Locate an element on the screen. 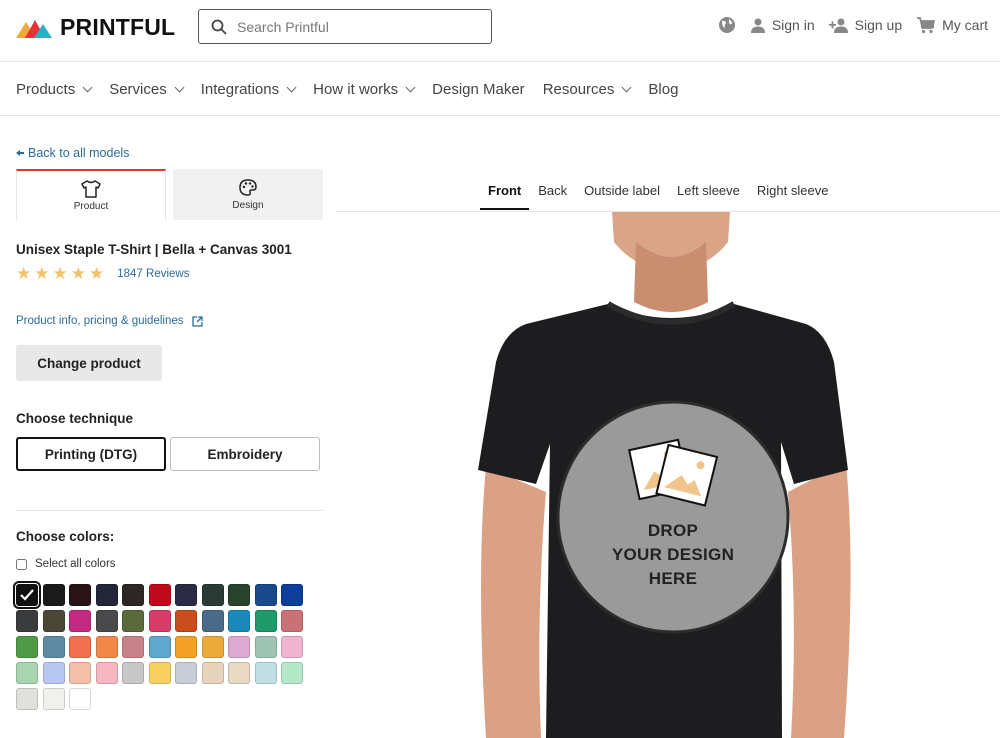 The width and height of the screenshot is (1000, 738). nav-blog: Blog is located at coordinates (663, 89).